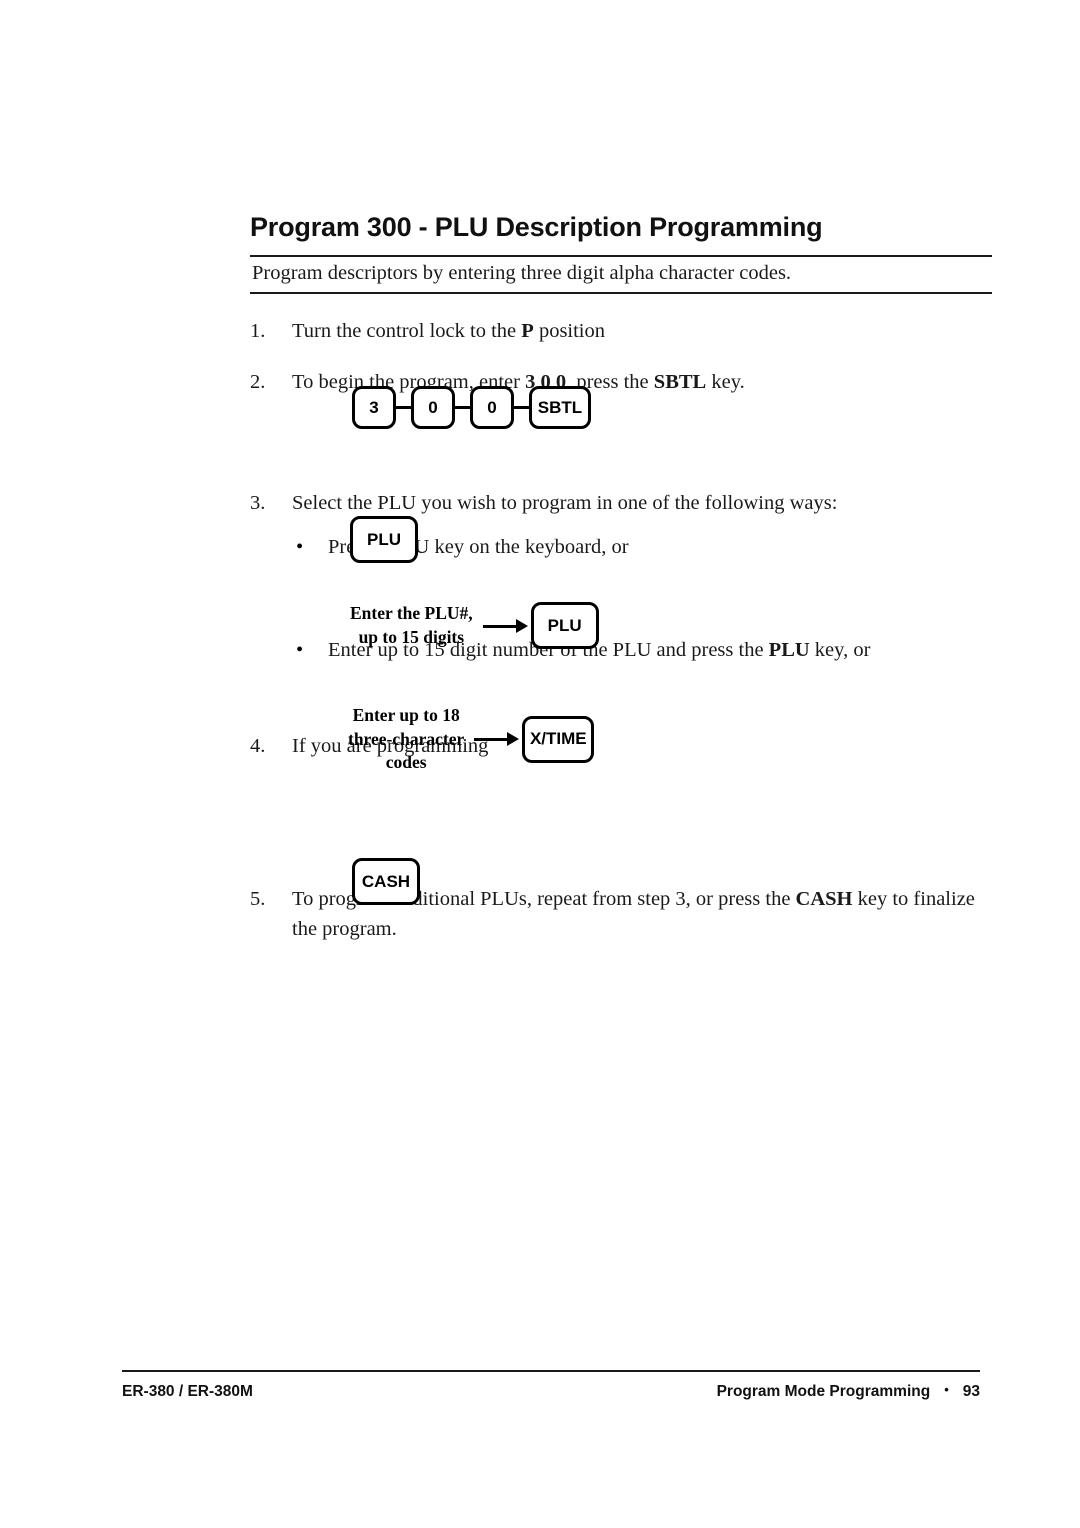 The height and width of the screenshot is (1528, 1080). What do you see at coordinates (971, 1391) in the screenshot?
I see `footer-page-number: 93` at bounding box center [971, 1391].